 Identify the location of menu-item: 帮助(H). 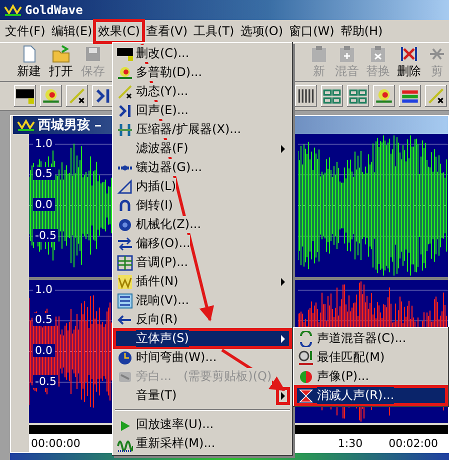
(361, 31).